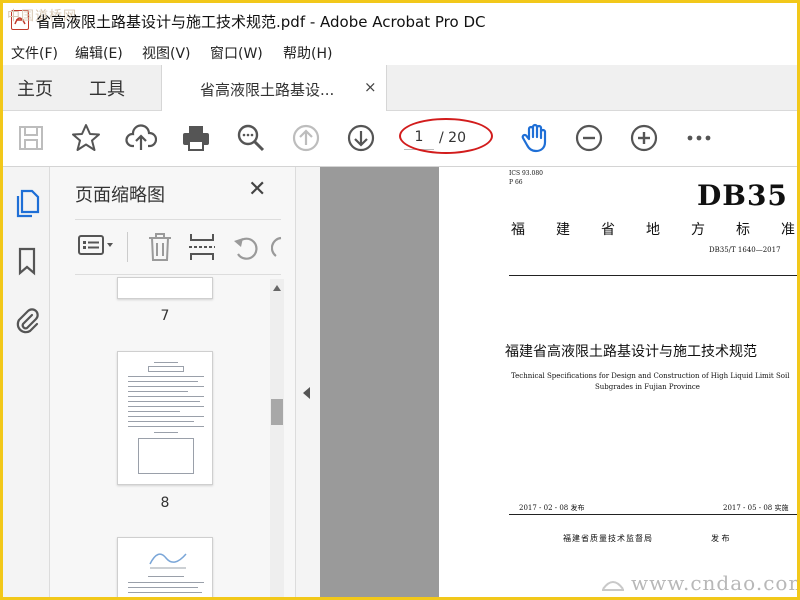  Describe the element at coordinates (526, 173) in the screenshot. I see `ics-code: ICS 93.080` at that location.